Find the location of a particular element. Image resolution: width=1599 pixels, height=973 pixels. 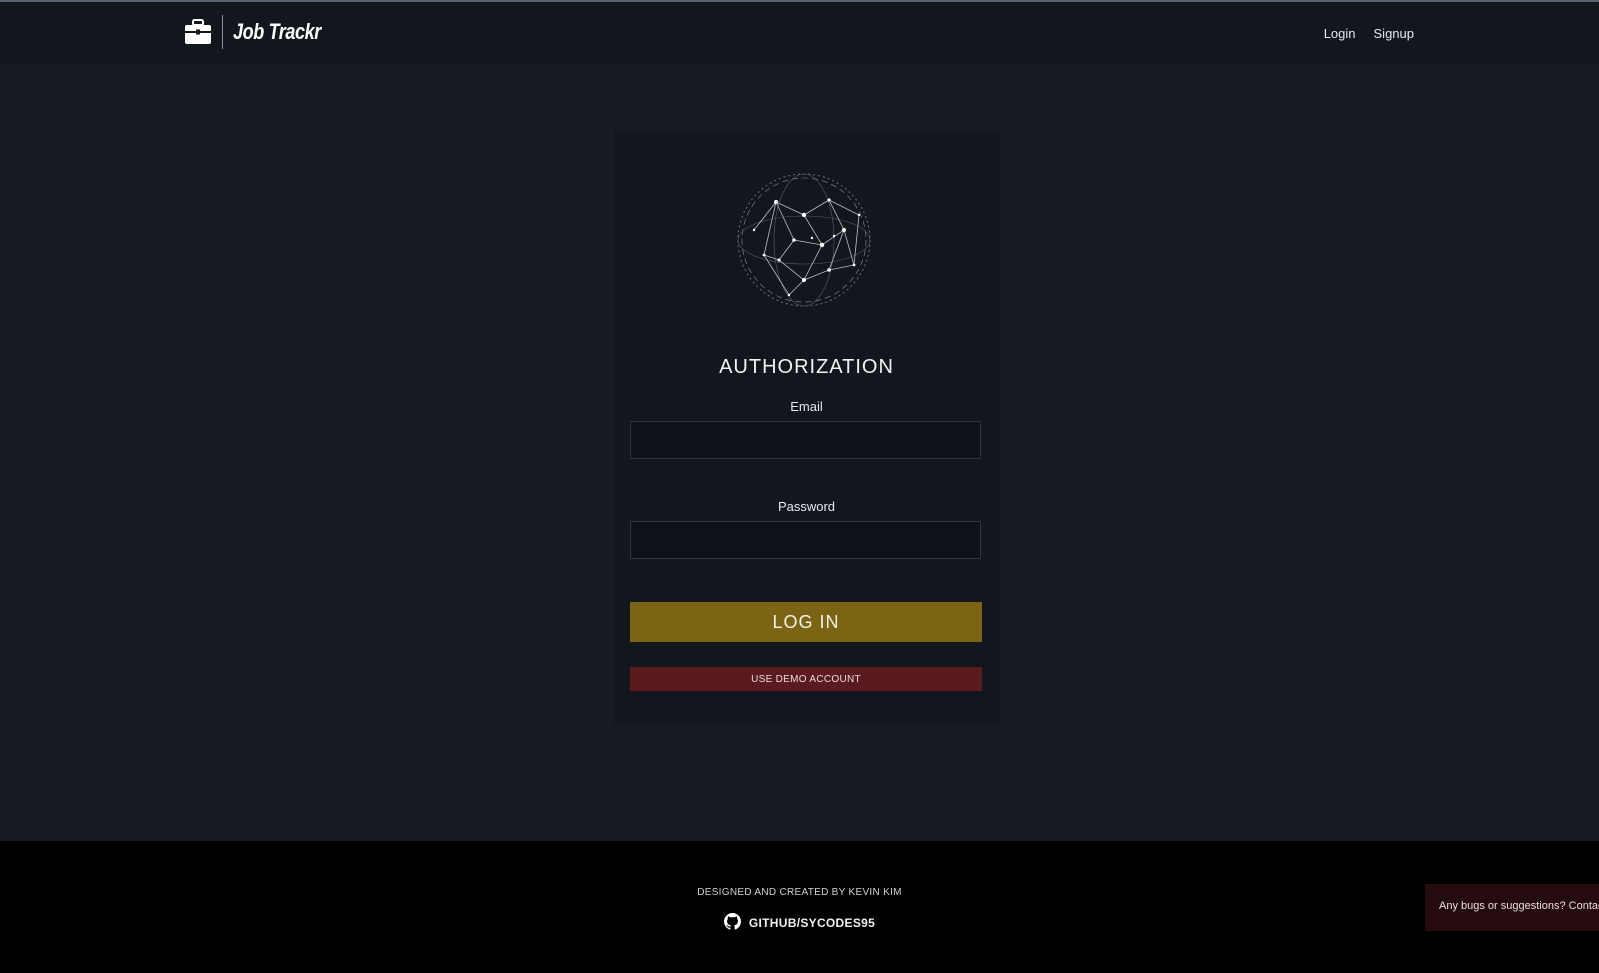

email-label: Email is located at coordinates (806, 406).